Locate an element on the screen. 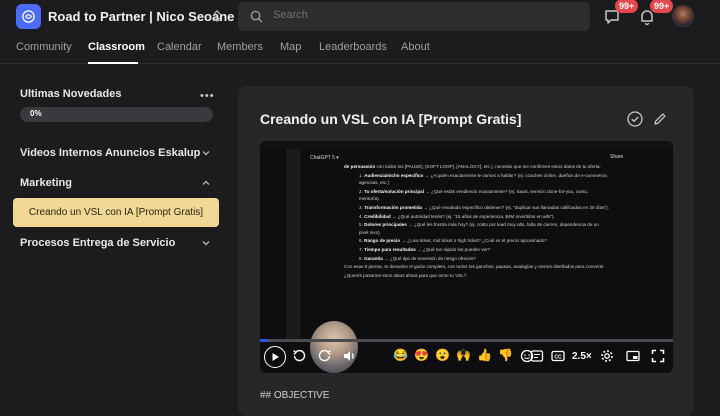 This screenshot has width=720, height=416. reaction-laugh-icon: 😂 is located at coordinates (400, 355).